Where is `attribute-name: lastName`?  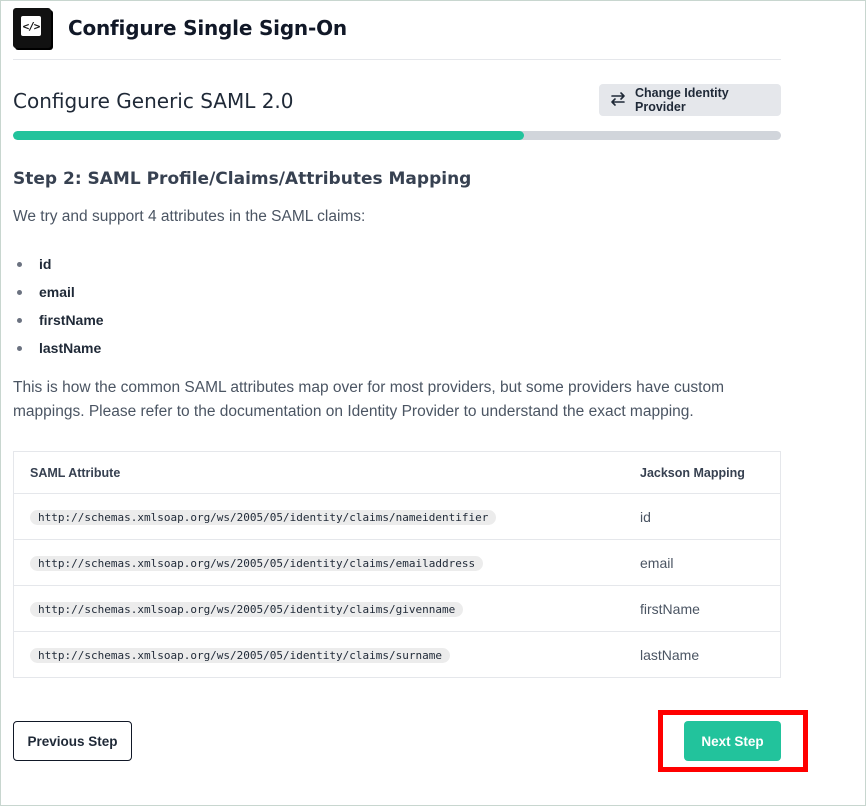 attribute-name: lastName is located at coordinates (70, 348).